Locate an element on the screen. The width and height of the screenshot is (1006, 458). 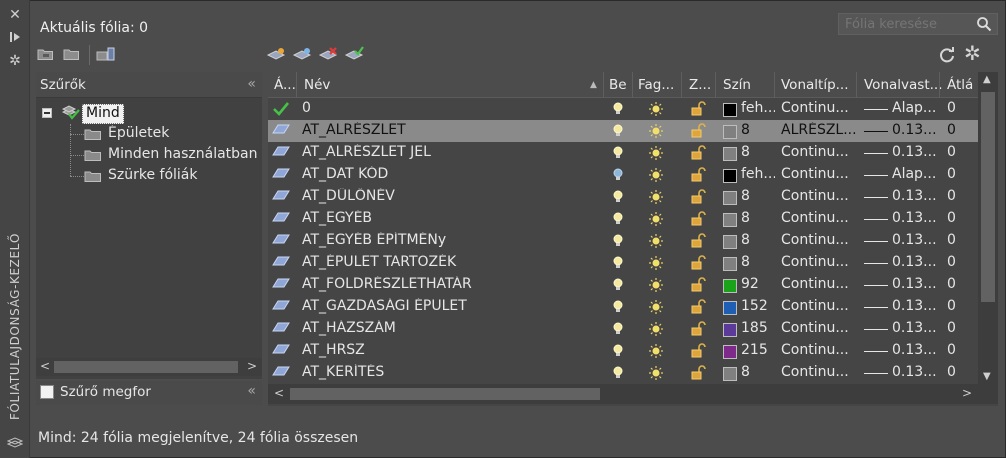
layer-row: AT_HÁZSZÁM 185 Continu... 0.13... 0 is located at coordinates (623, 329).